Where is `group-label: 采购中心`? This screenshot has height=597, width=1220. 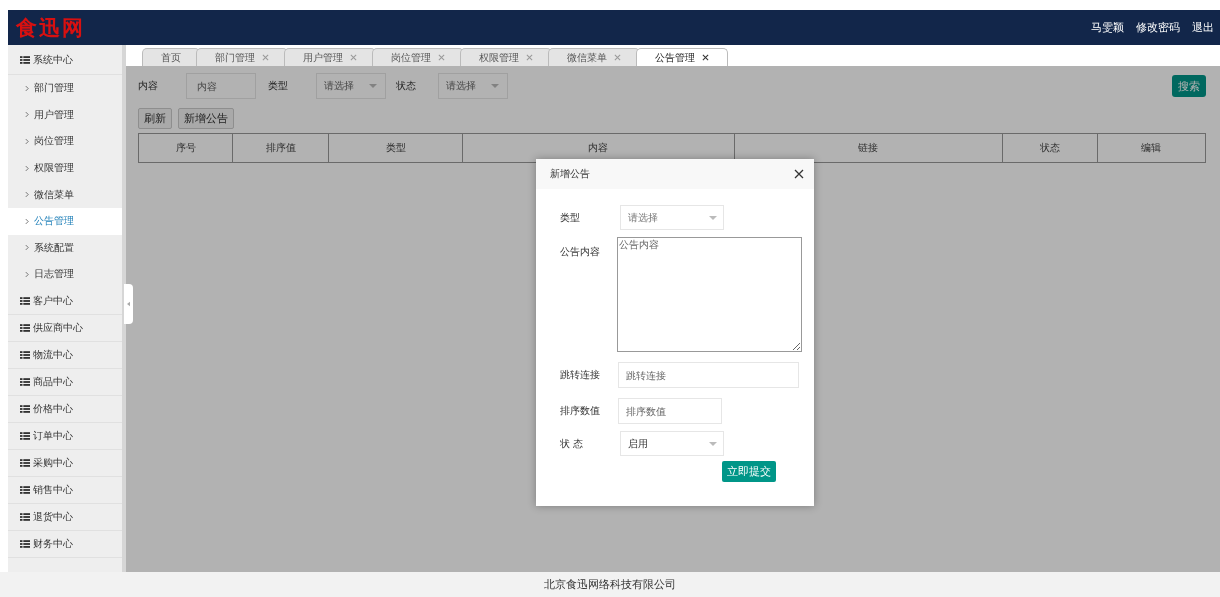
group-label: 采购中心 is located at coordinates (53, 462).